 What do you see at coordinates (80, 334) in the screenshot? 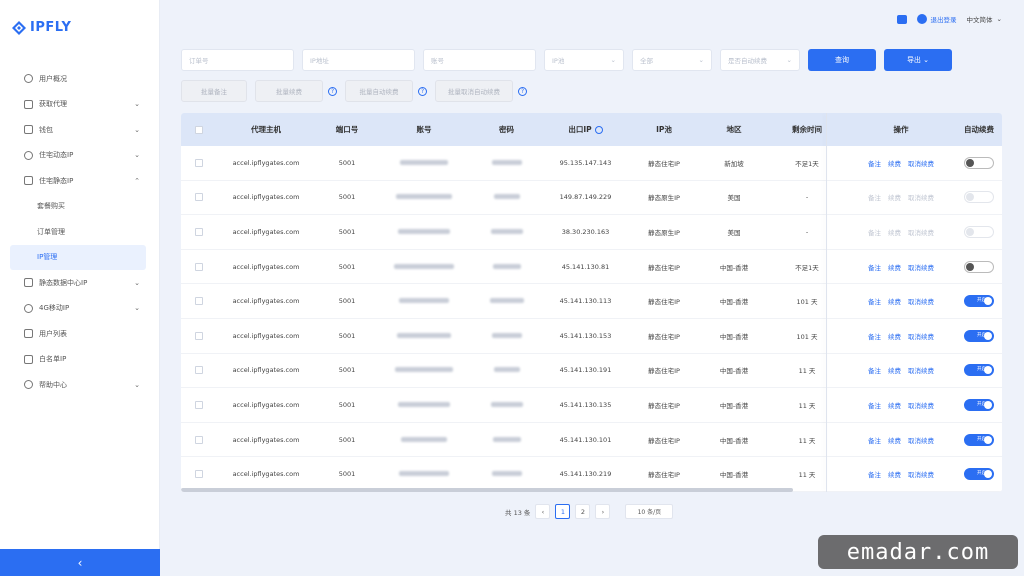
I see `sidebar-item: 用户列表` at bounding box center [80, 334].